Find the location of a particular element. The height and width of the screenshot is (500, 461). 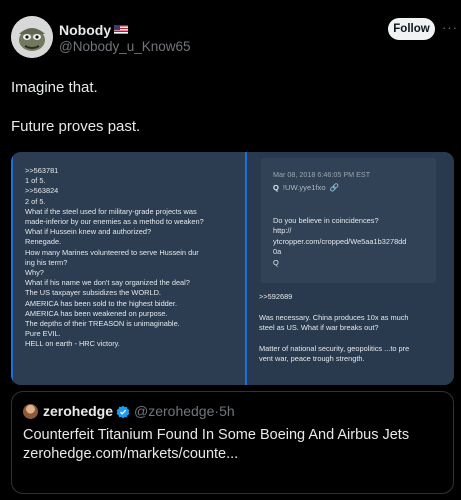

left-text-line: ing his term? is located at coordinates (46, 262).